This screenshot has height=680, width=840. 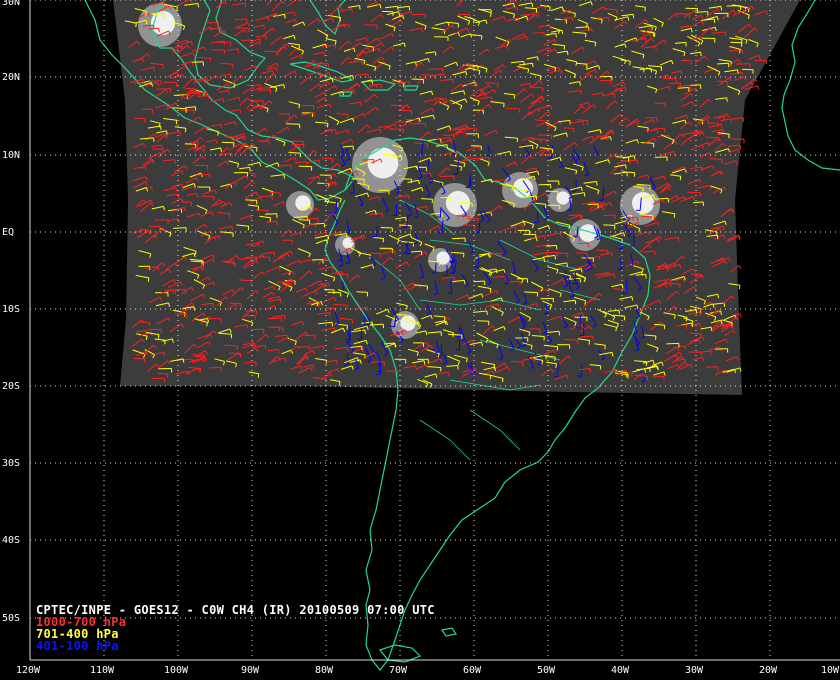 What do you see at coordinates (830, 670) in the screenshot?
I see `lon-label-10w: 10W` at bounding box center [830, 670].